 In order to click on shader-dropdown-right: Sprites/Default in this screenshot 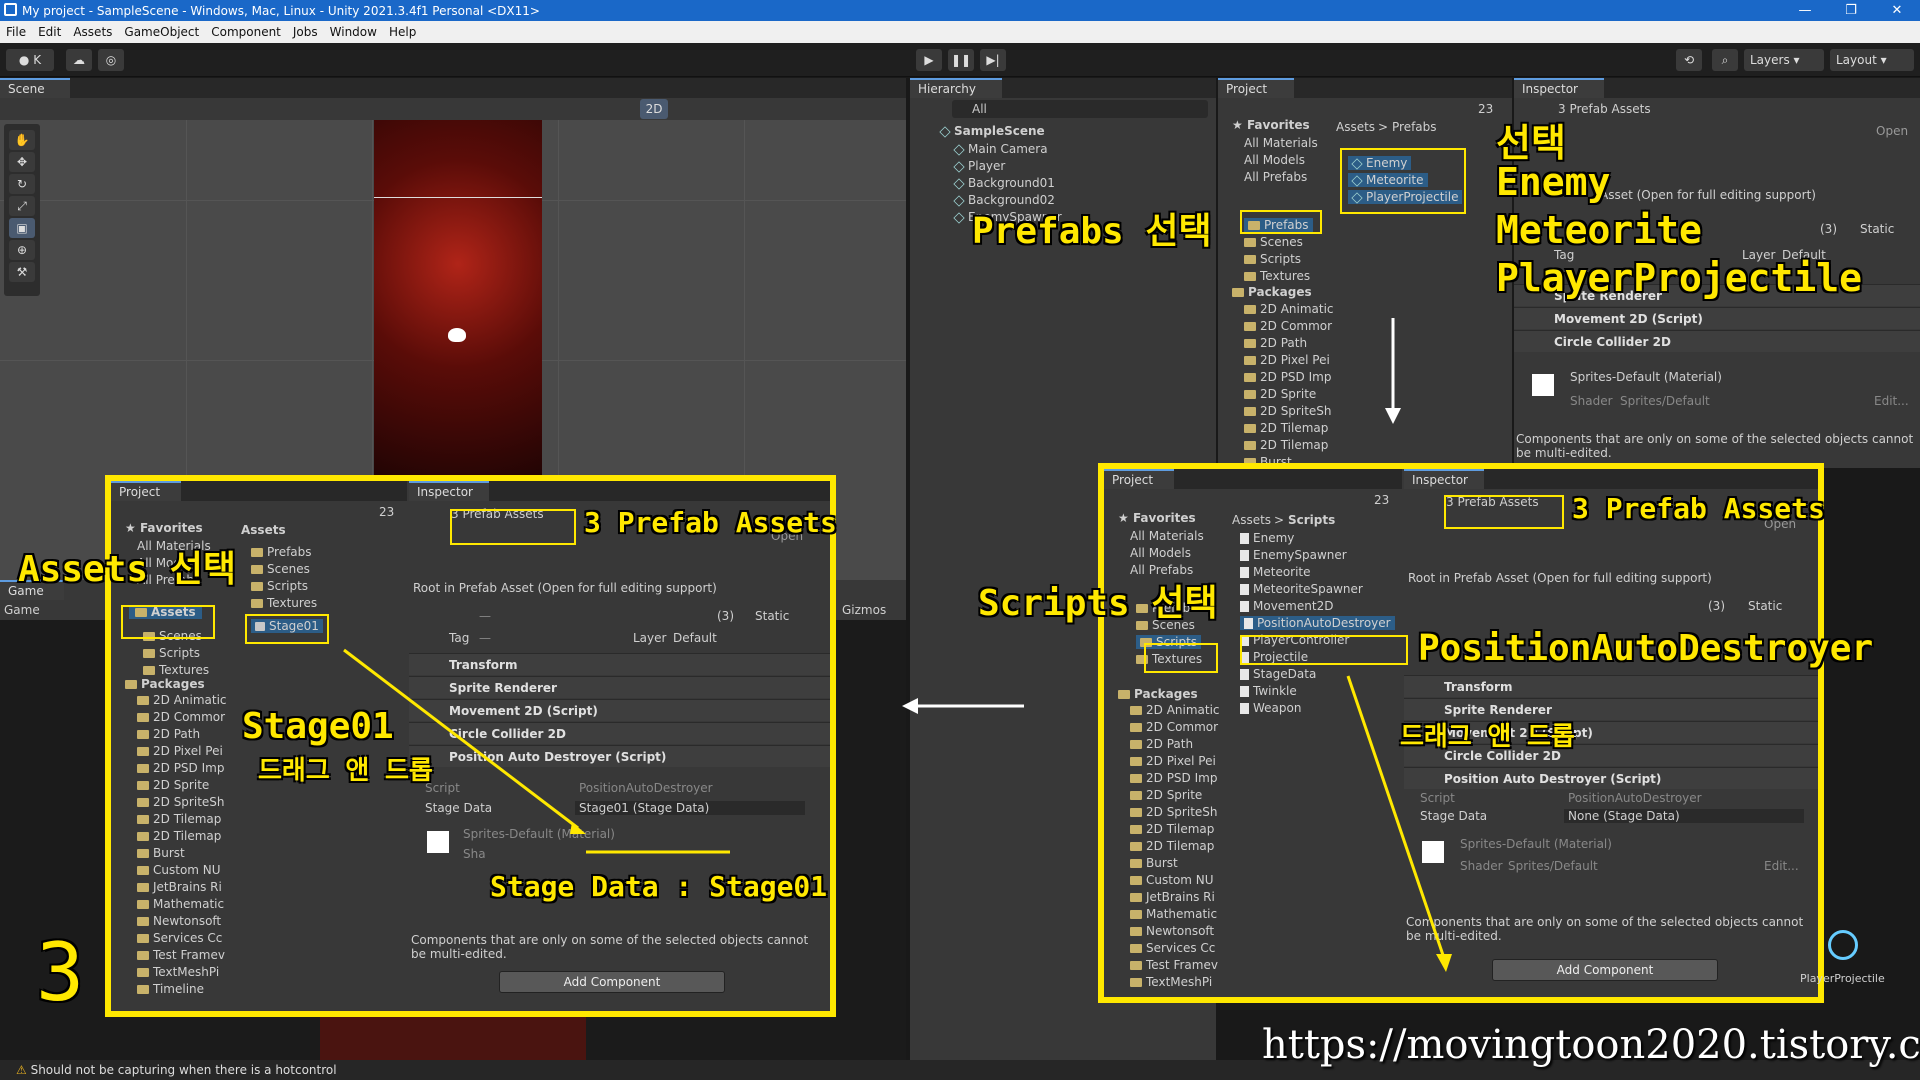, I will do `click(1553, 866)`.